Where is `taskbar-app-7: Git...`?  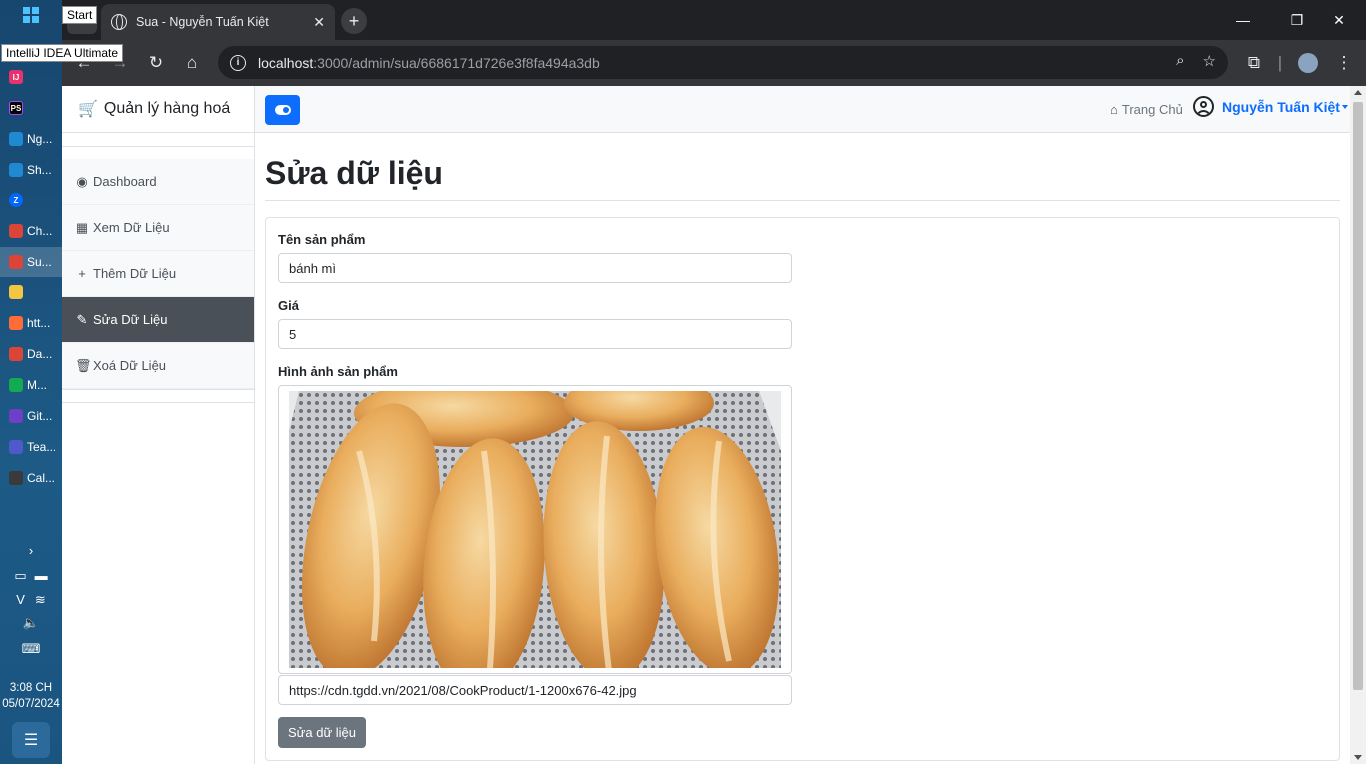
taskbar-app-7: Git... is located at coordinates (31, 416).